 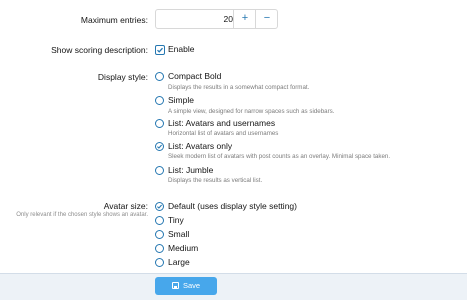 I want to click on max-entries-input: 20, so click(x=194, y=19).